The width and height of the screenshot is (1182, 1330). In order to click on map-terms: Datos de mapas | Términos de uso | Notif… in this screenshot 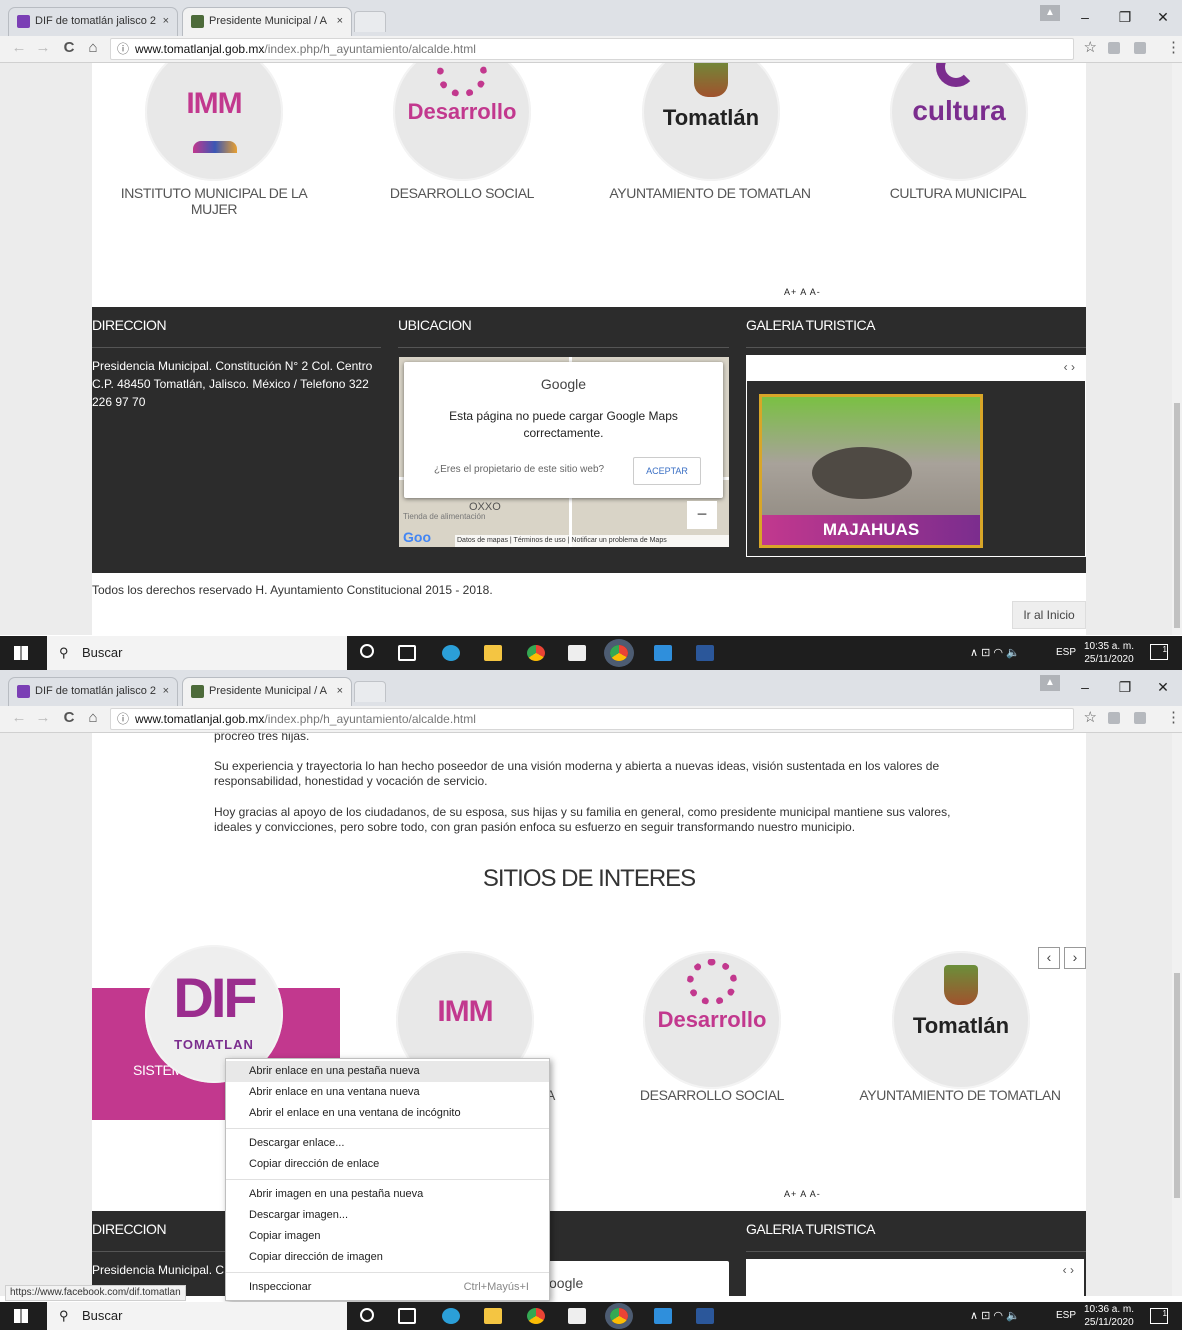, I will do `click(592, 541)`.